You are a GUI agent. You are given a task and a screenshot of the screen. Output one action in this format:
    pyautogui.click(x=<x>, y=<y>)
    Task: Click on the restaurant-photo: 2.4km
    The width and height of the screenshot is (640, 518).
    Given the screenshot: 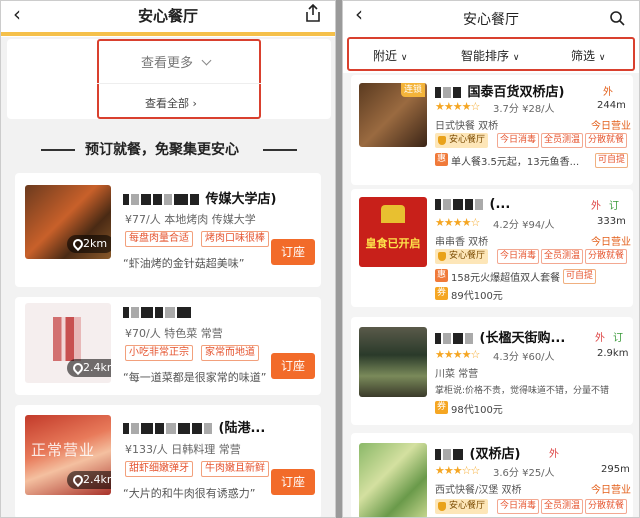 What is the action you would take?
    pyautogui.click(x=68, y=343)
    